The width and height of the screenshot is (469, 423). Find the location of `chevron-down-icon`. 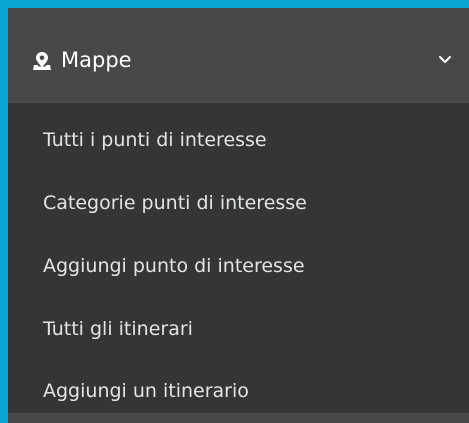

chevron-down-icon is located at coordinates (445, 60).